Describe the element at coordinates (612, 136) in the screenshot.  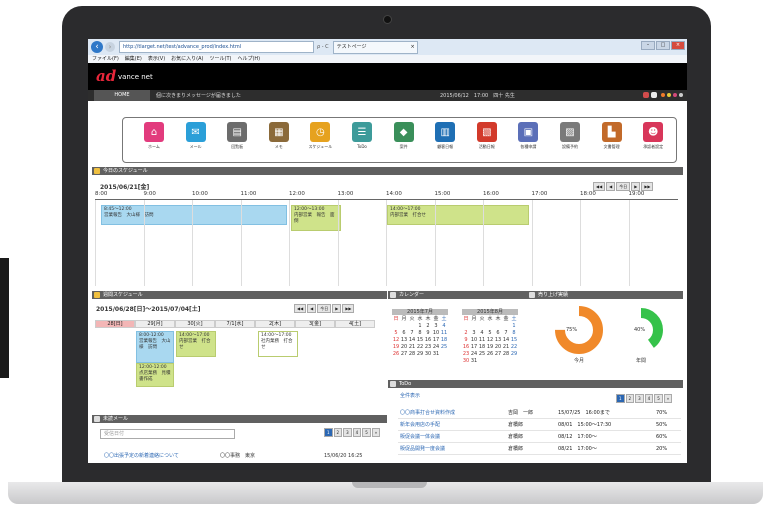
I see `app-document-button: ▙ 文書管理` at that location.